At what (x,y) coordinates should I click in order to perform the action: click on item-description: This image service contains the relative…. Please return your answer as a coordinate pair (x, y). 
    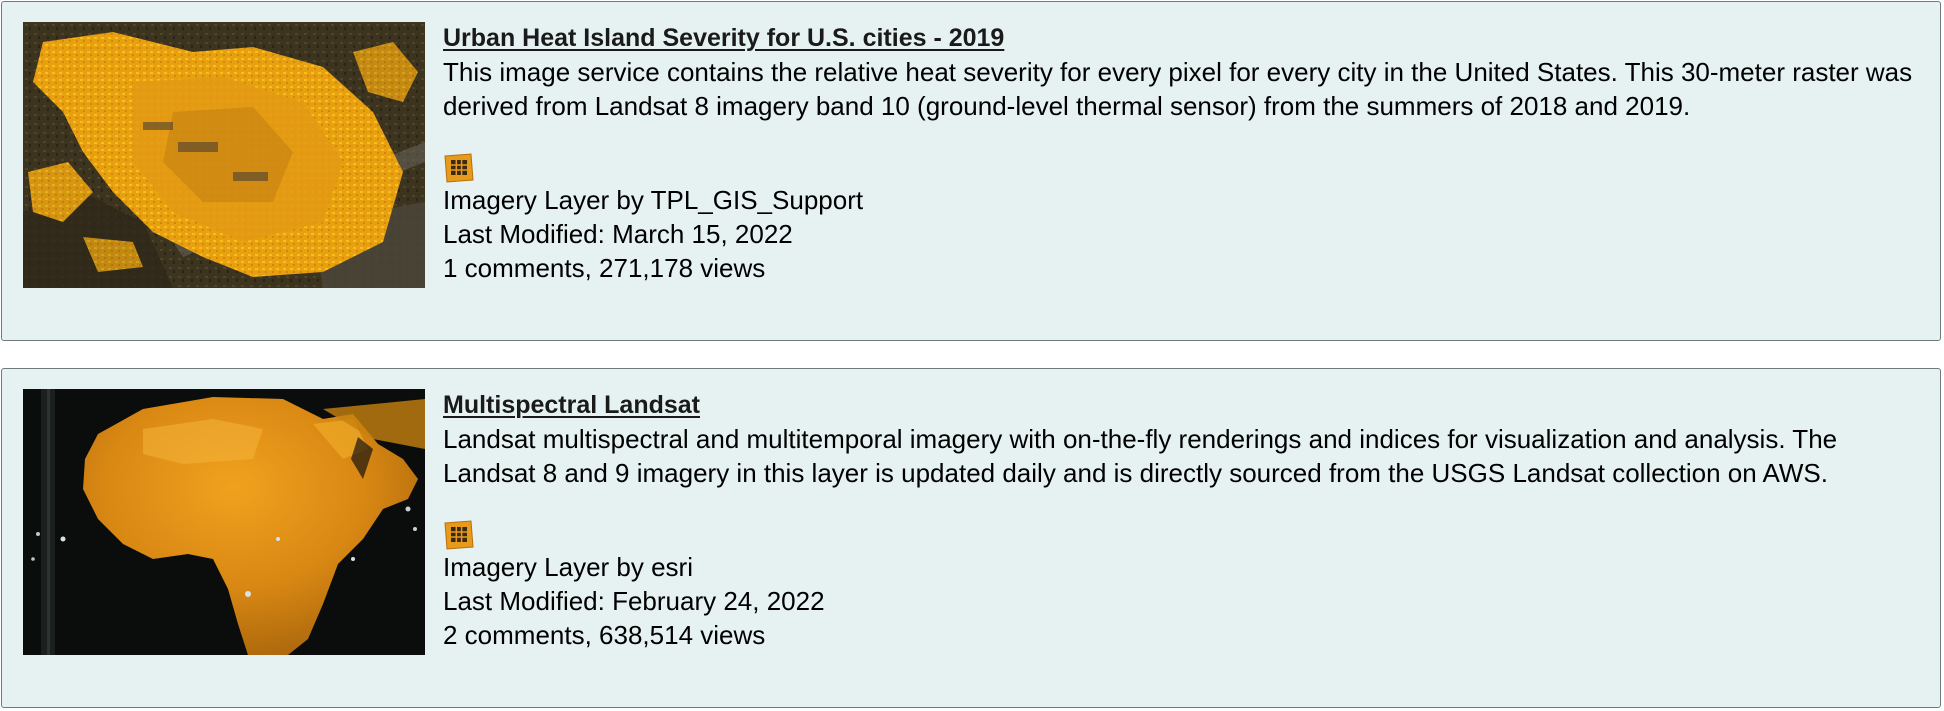
    Looking at the image, I should click on (1178, 89).